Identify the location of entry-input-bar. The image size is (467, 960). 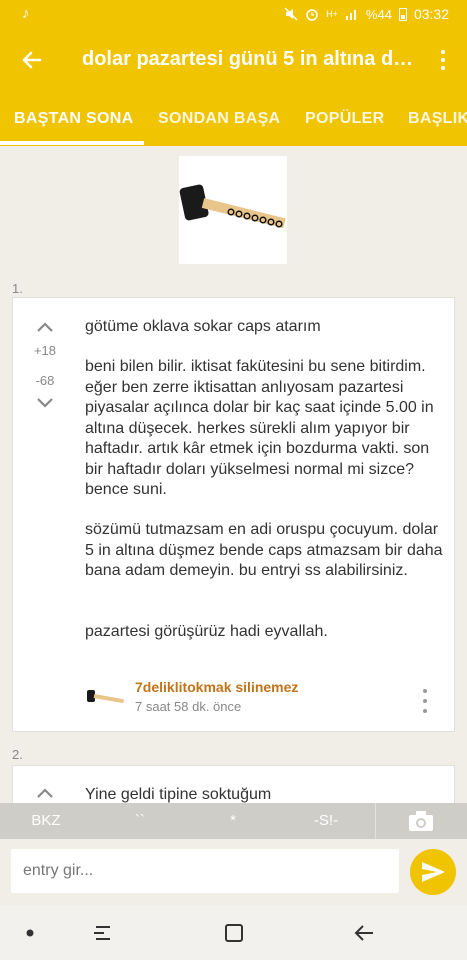
(233, 872).